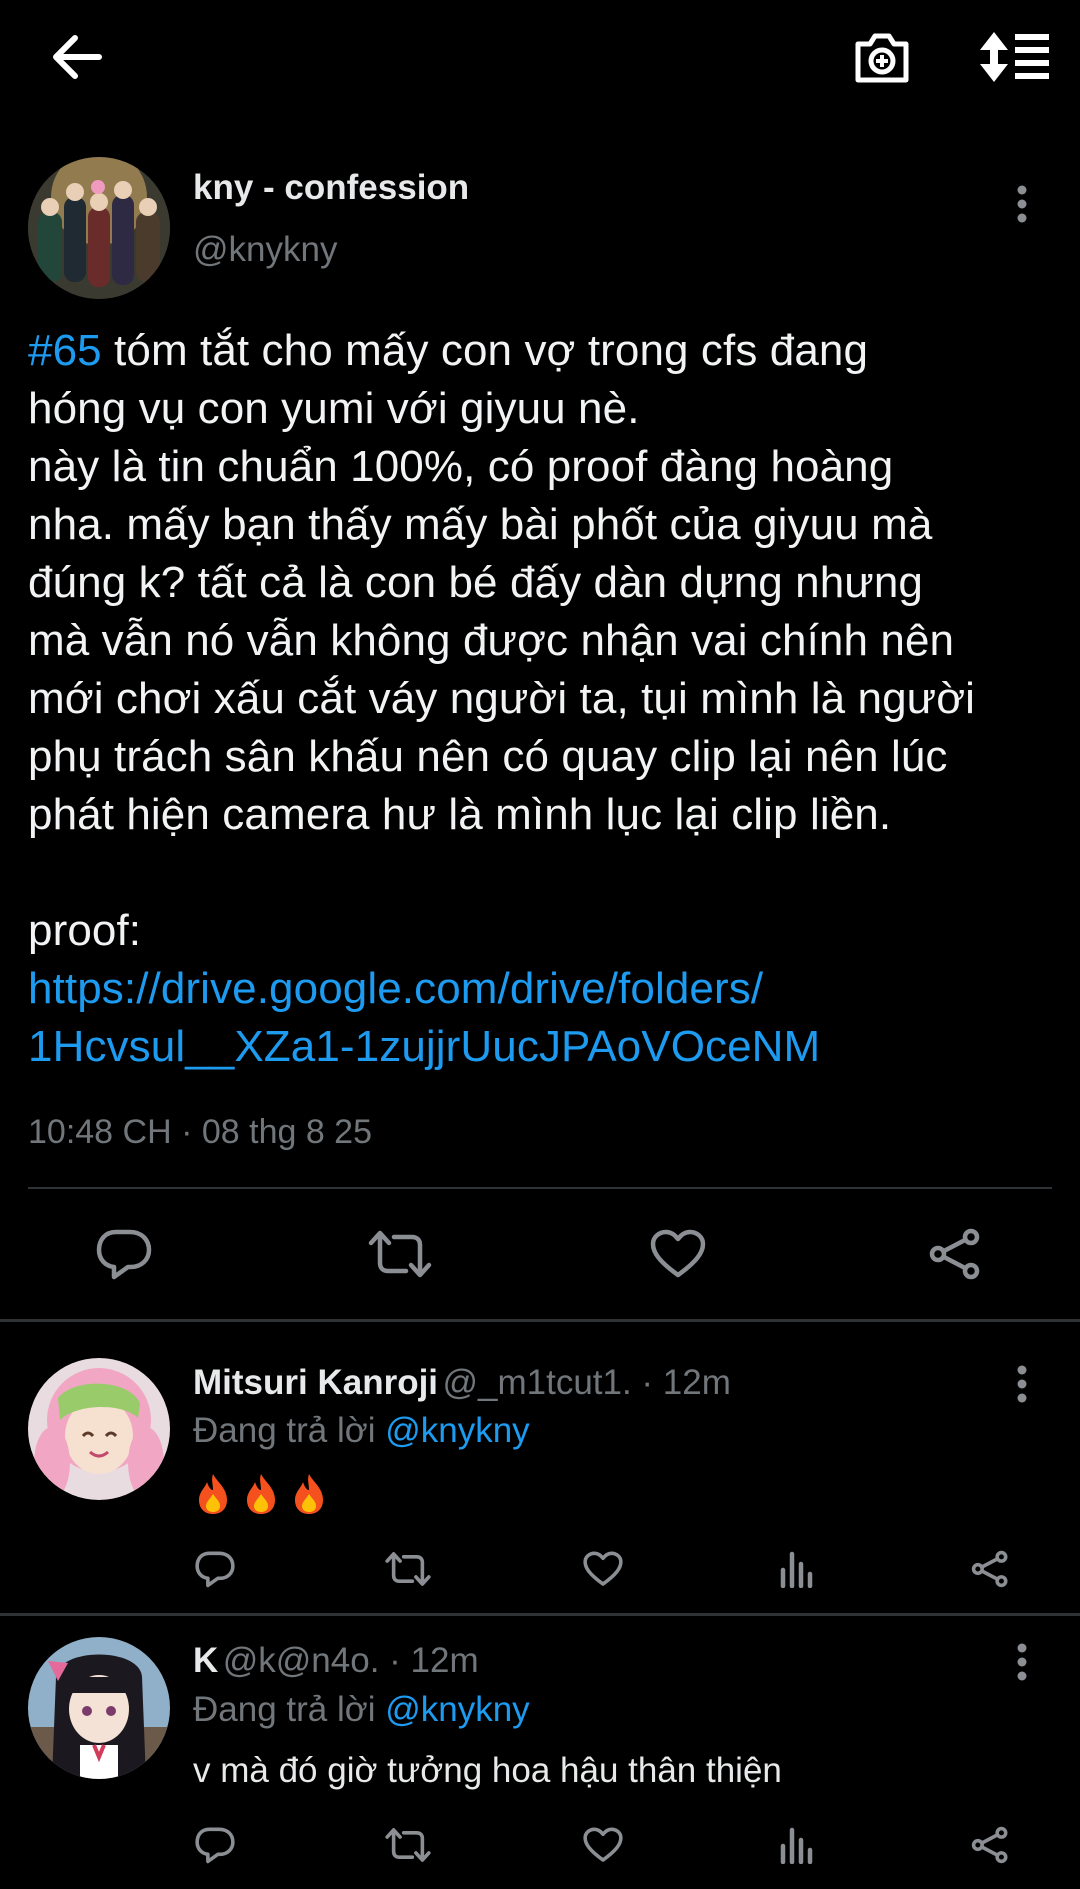 The width and height of the screenshot is (1080, 1889). I want to click on tweet-timestamp: 10:48 CH · 08 thg 8 25, so click(200, 1132).